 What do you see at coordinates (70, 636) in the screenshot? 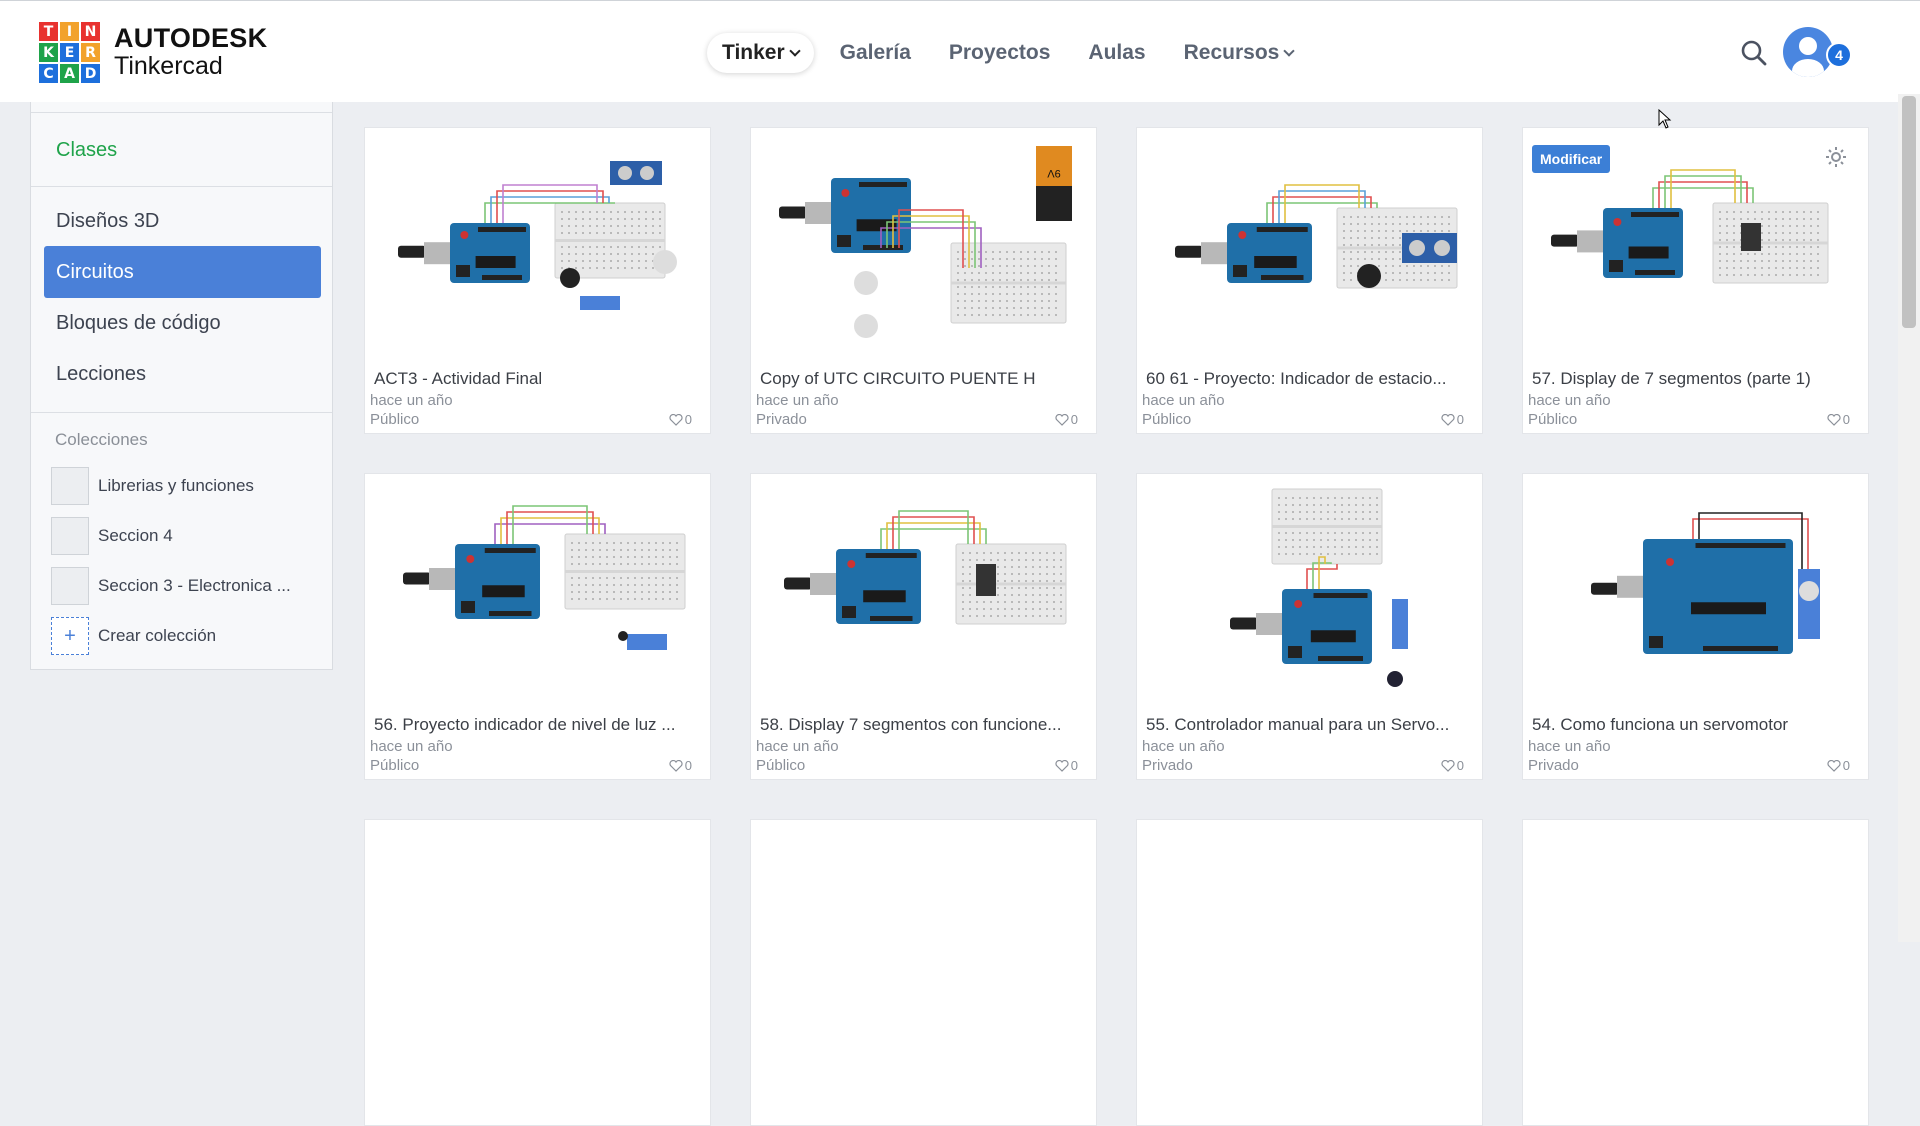
I see `plus-icon: +` at bounding box center [70, 636].